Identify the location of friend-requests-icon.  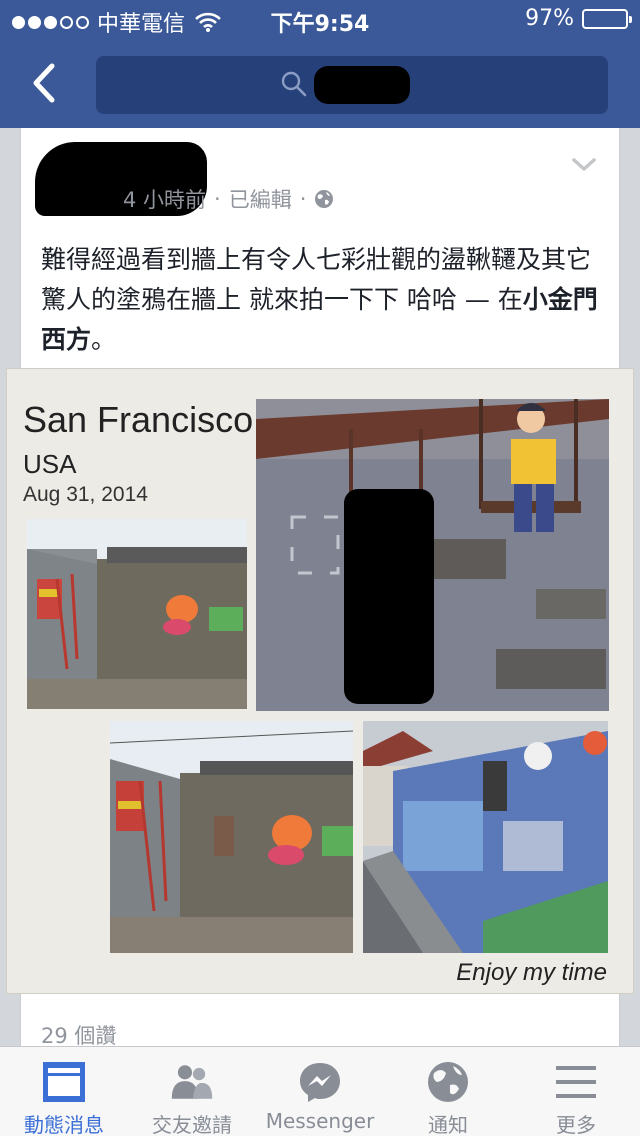
(192, 1082).